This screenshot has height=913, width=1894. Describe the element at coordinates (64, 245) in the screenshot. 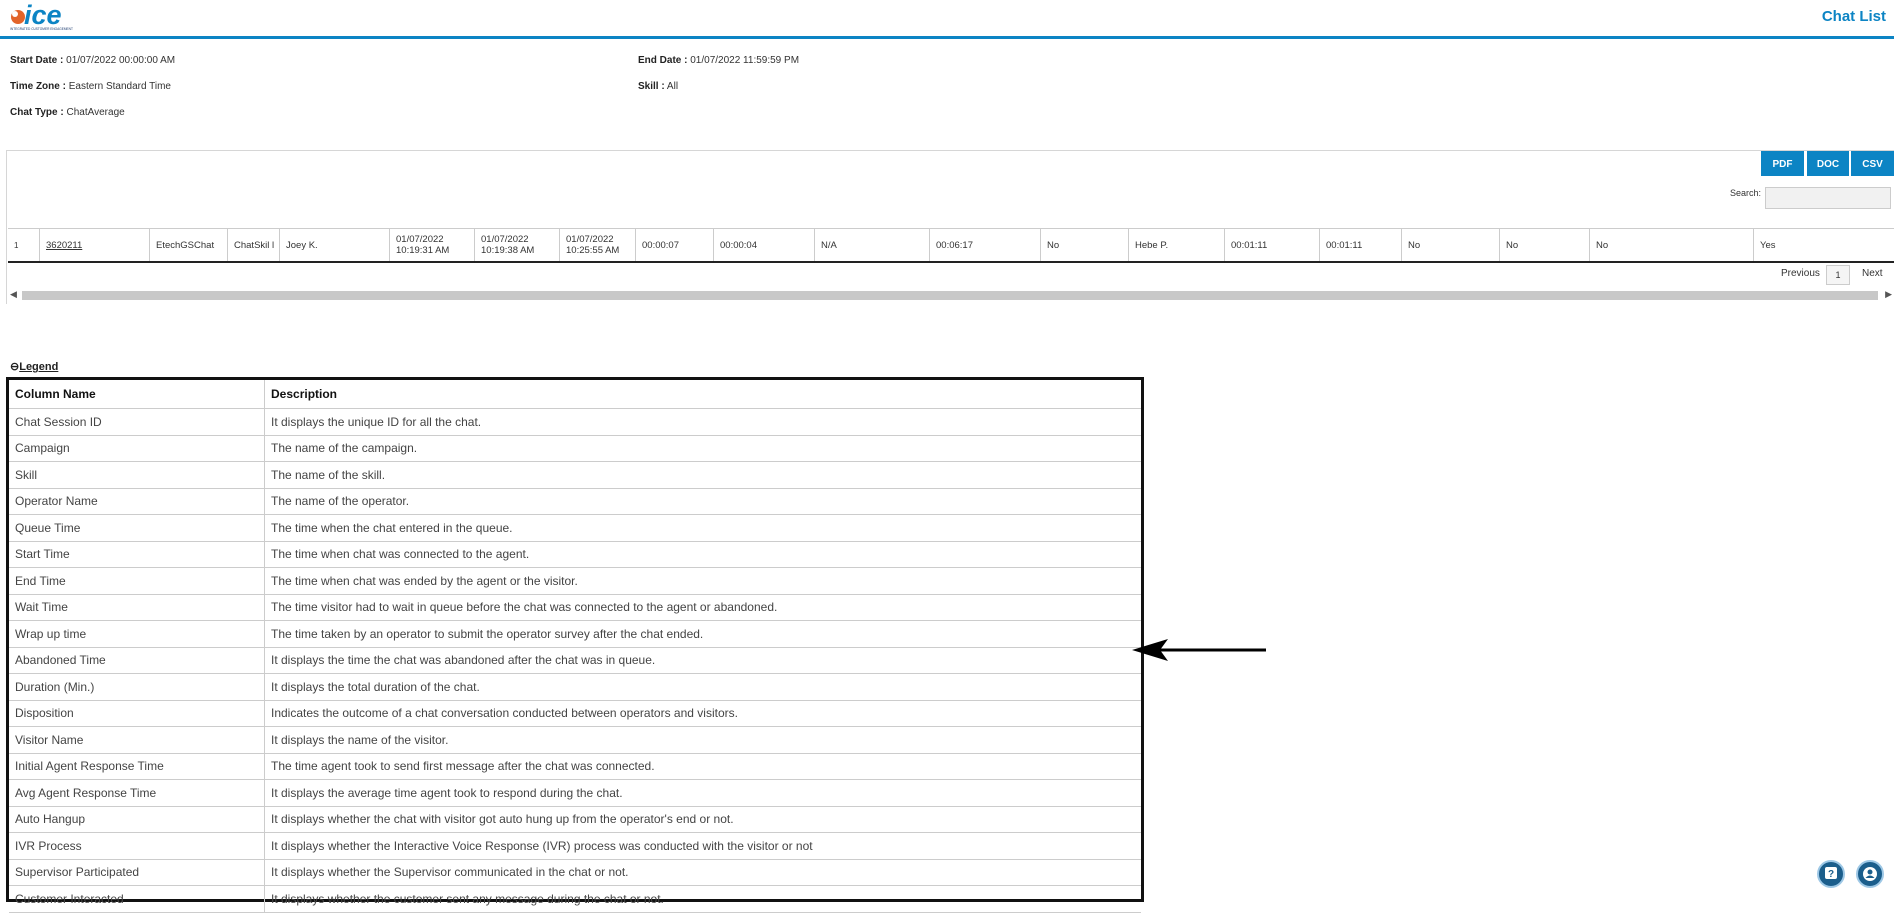

I see `session-id-link: 3620211` at that location.